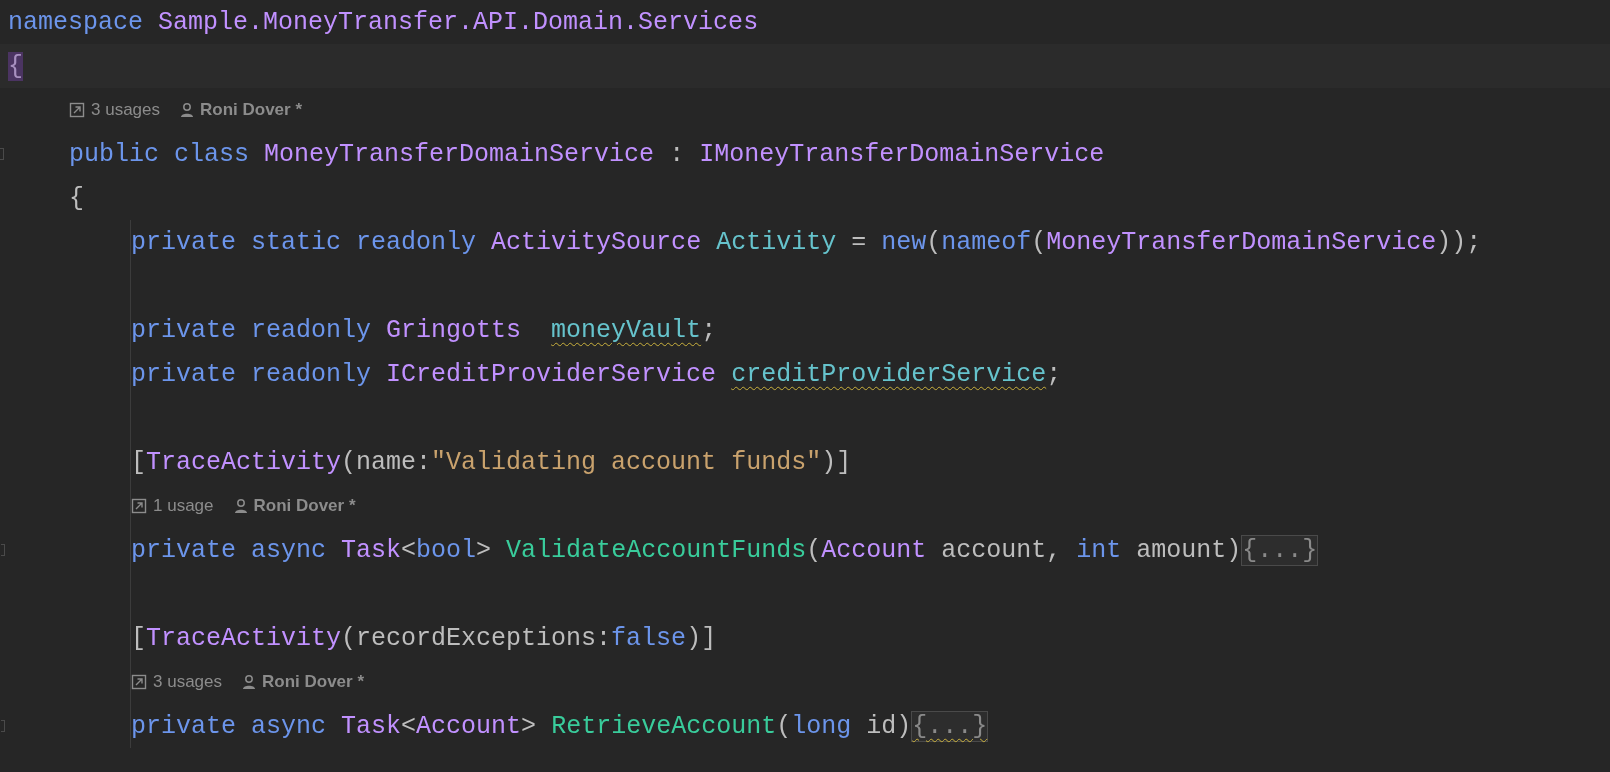  I want to click on code-field-name: creditProviderService, so click(889, 374).